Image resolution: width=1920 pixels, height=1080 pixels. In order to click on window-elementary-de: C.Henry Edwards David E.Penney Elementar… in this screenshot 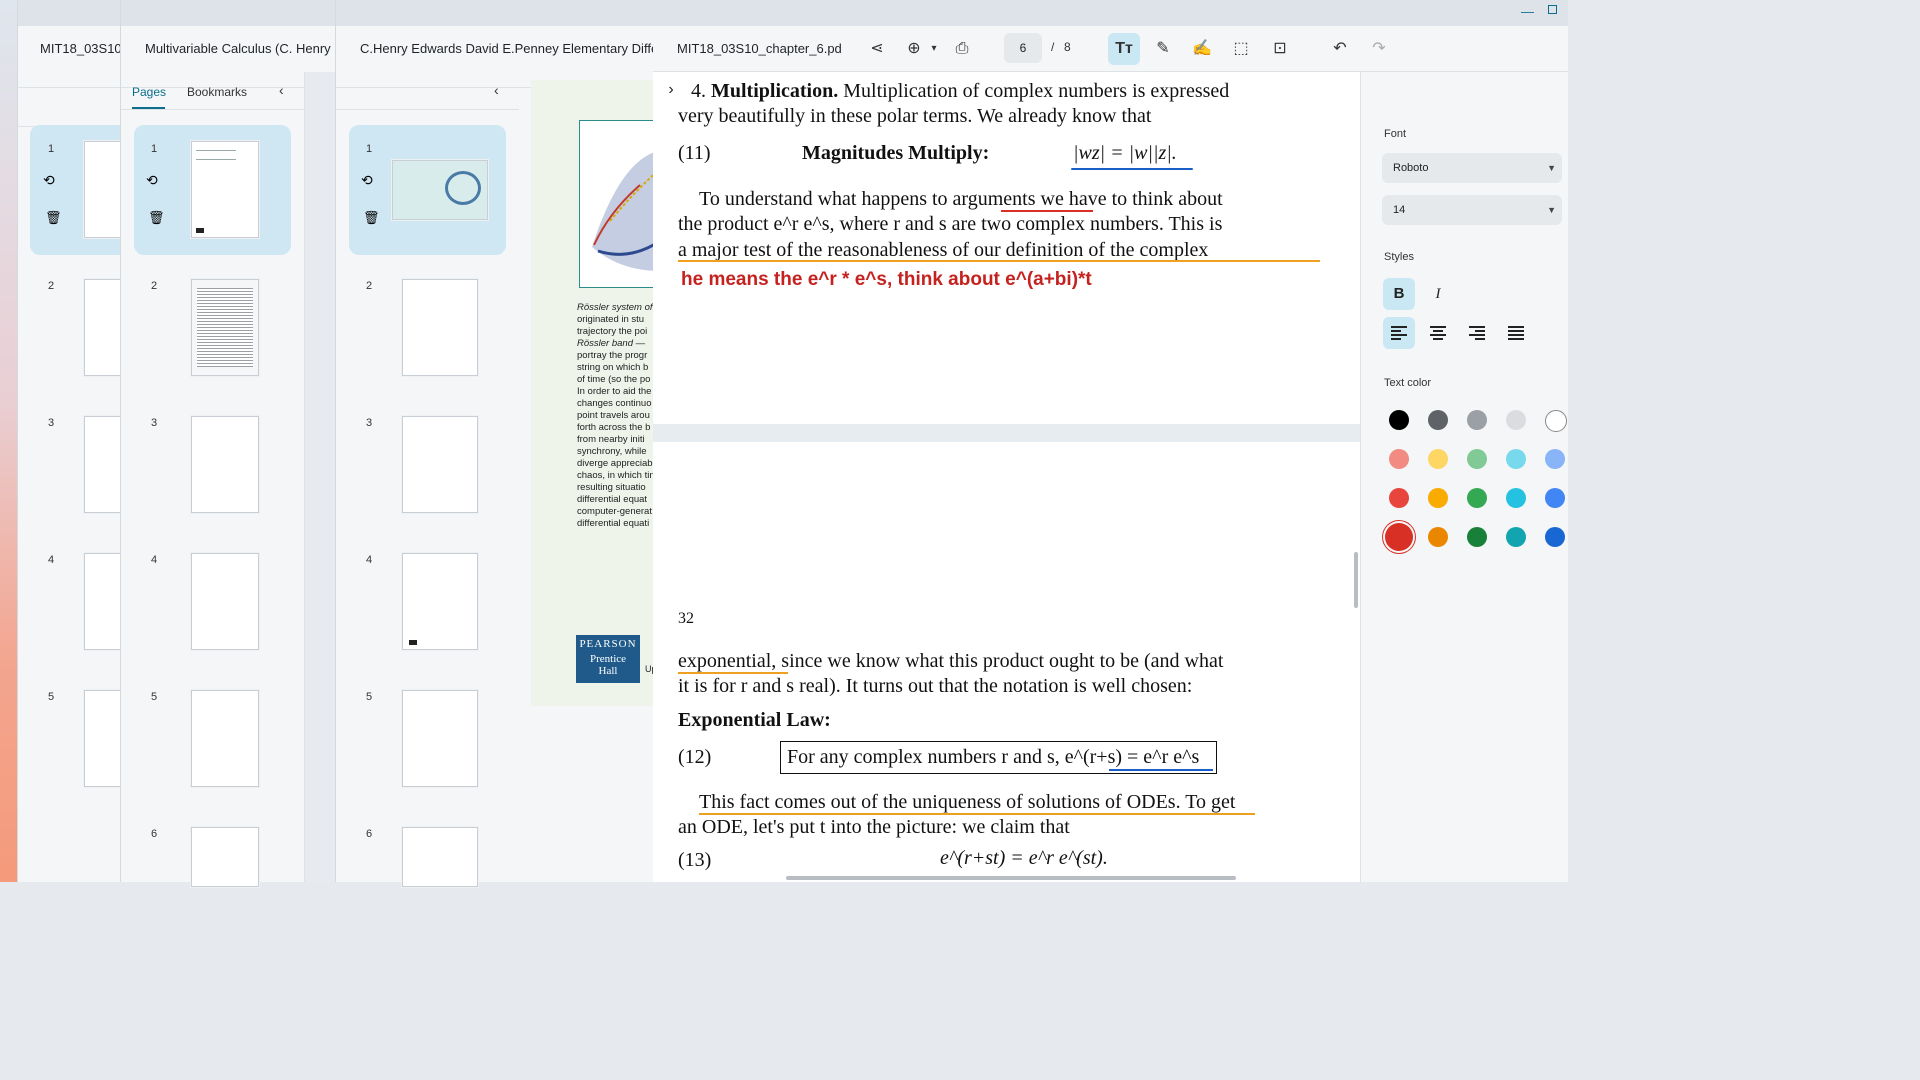, I will do `click(498, 443)`.